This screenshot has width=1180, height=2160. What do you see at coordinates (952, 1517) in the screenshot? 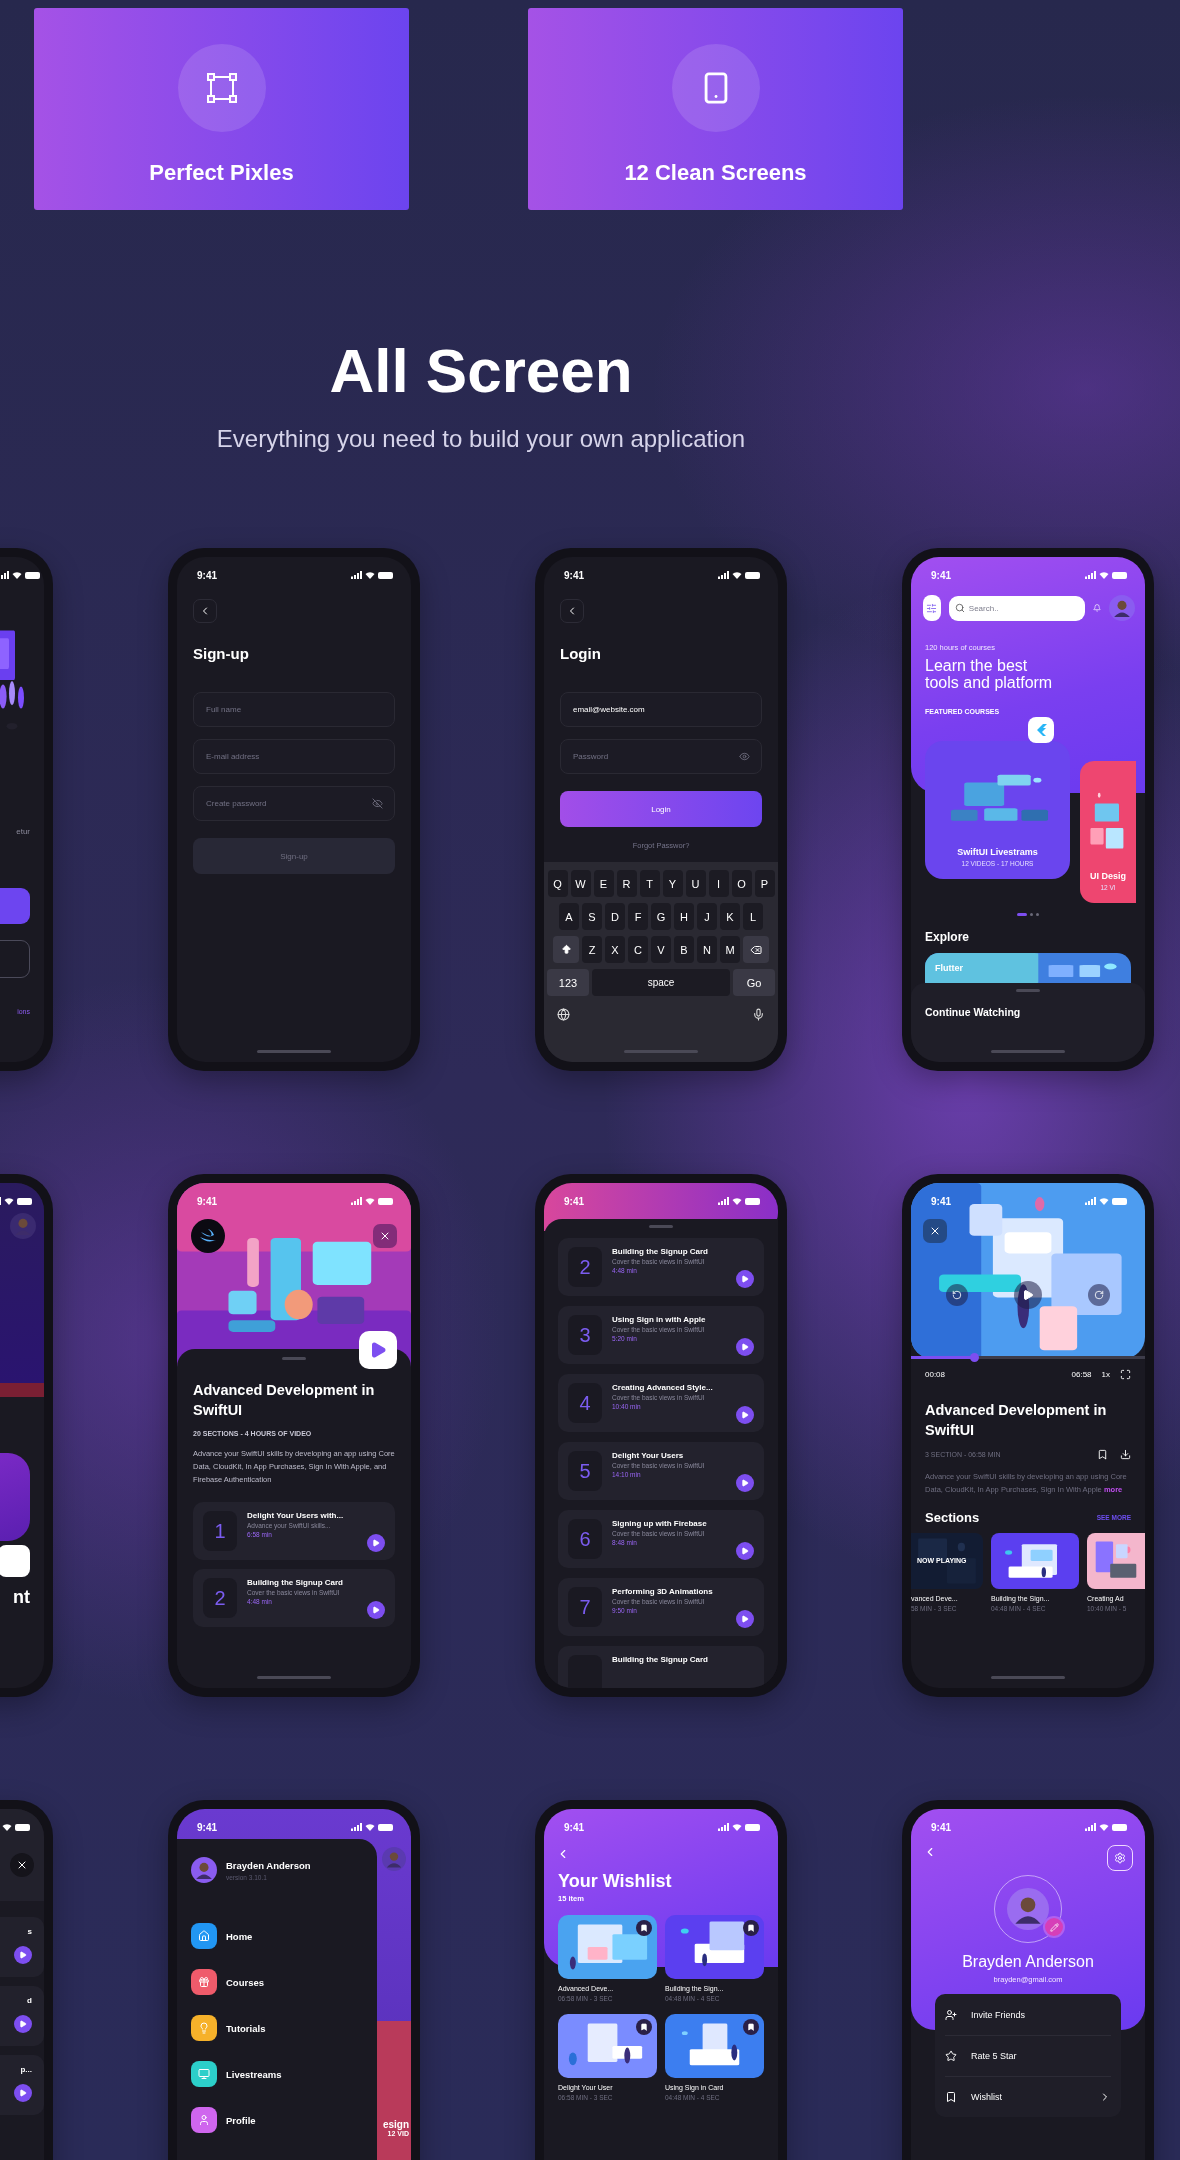
I see `section-title: Sections` at bounding box center [952, 1517].